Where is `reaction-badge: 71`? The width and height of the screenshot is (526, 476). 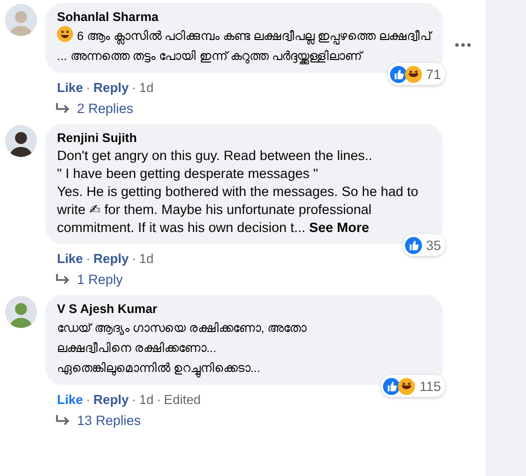
reaction-badge: 71 is located at coordinates (416, 74).